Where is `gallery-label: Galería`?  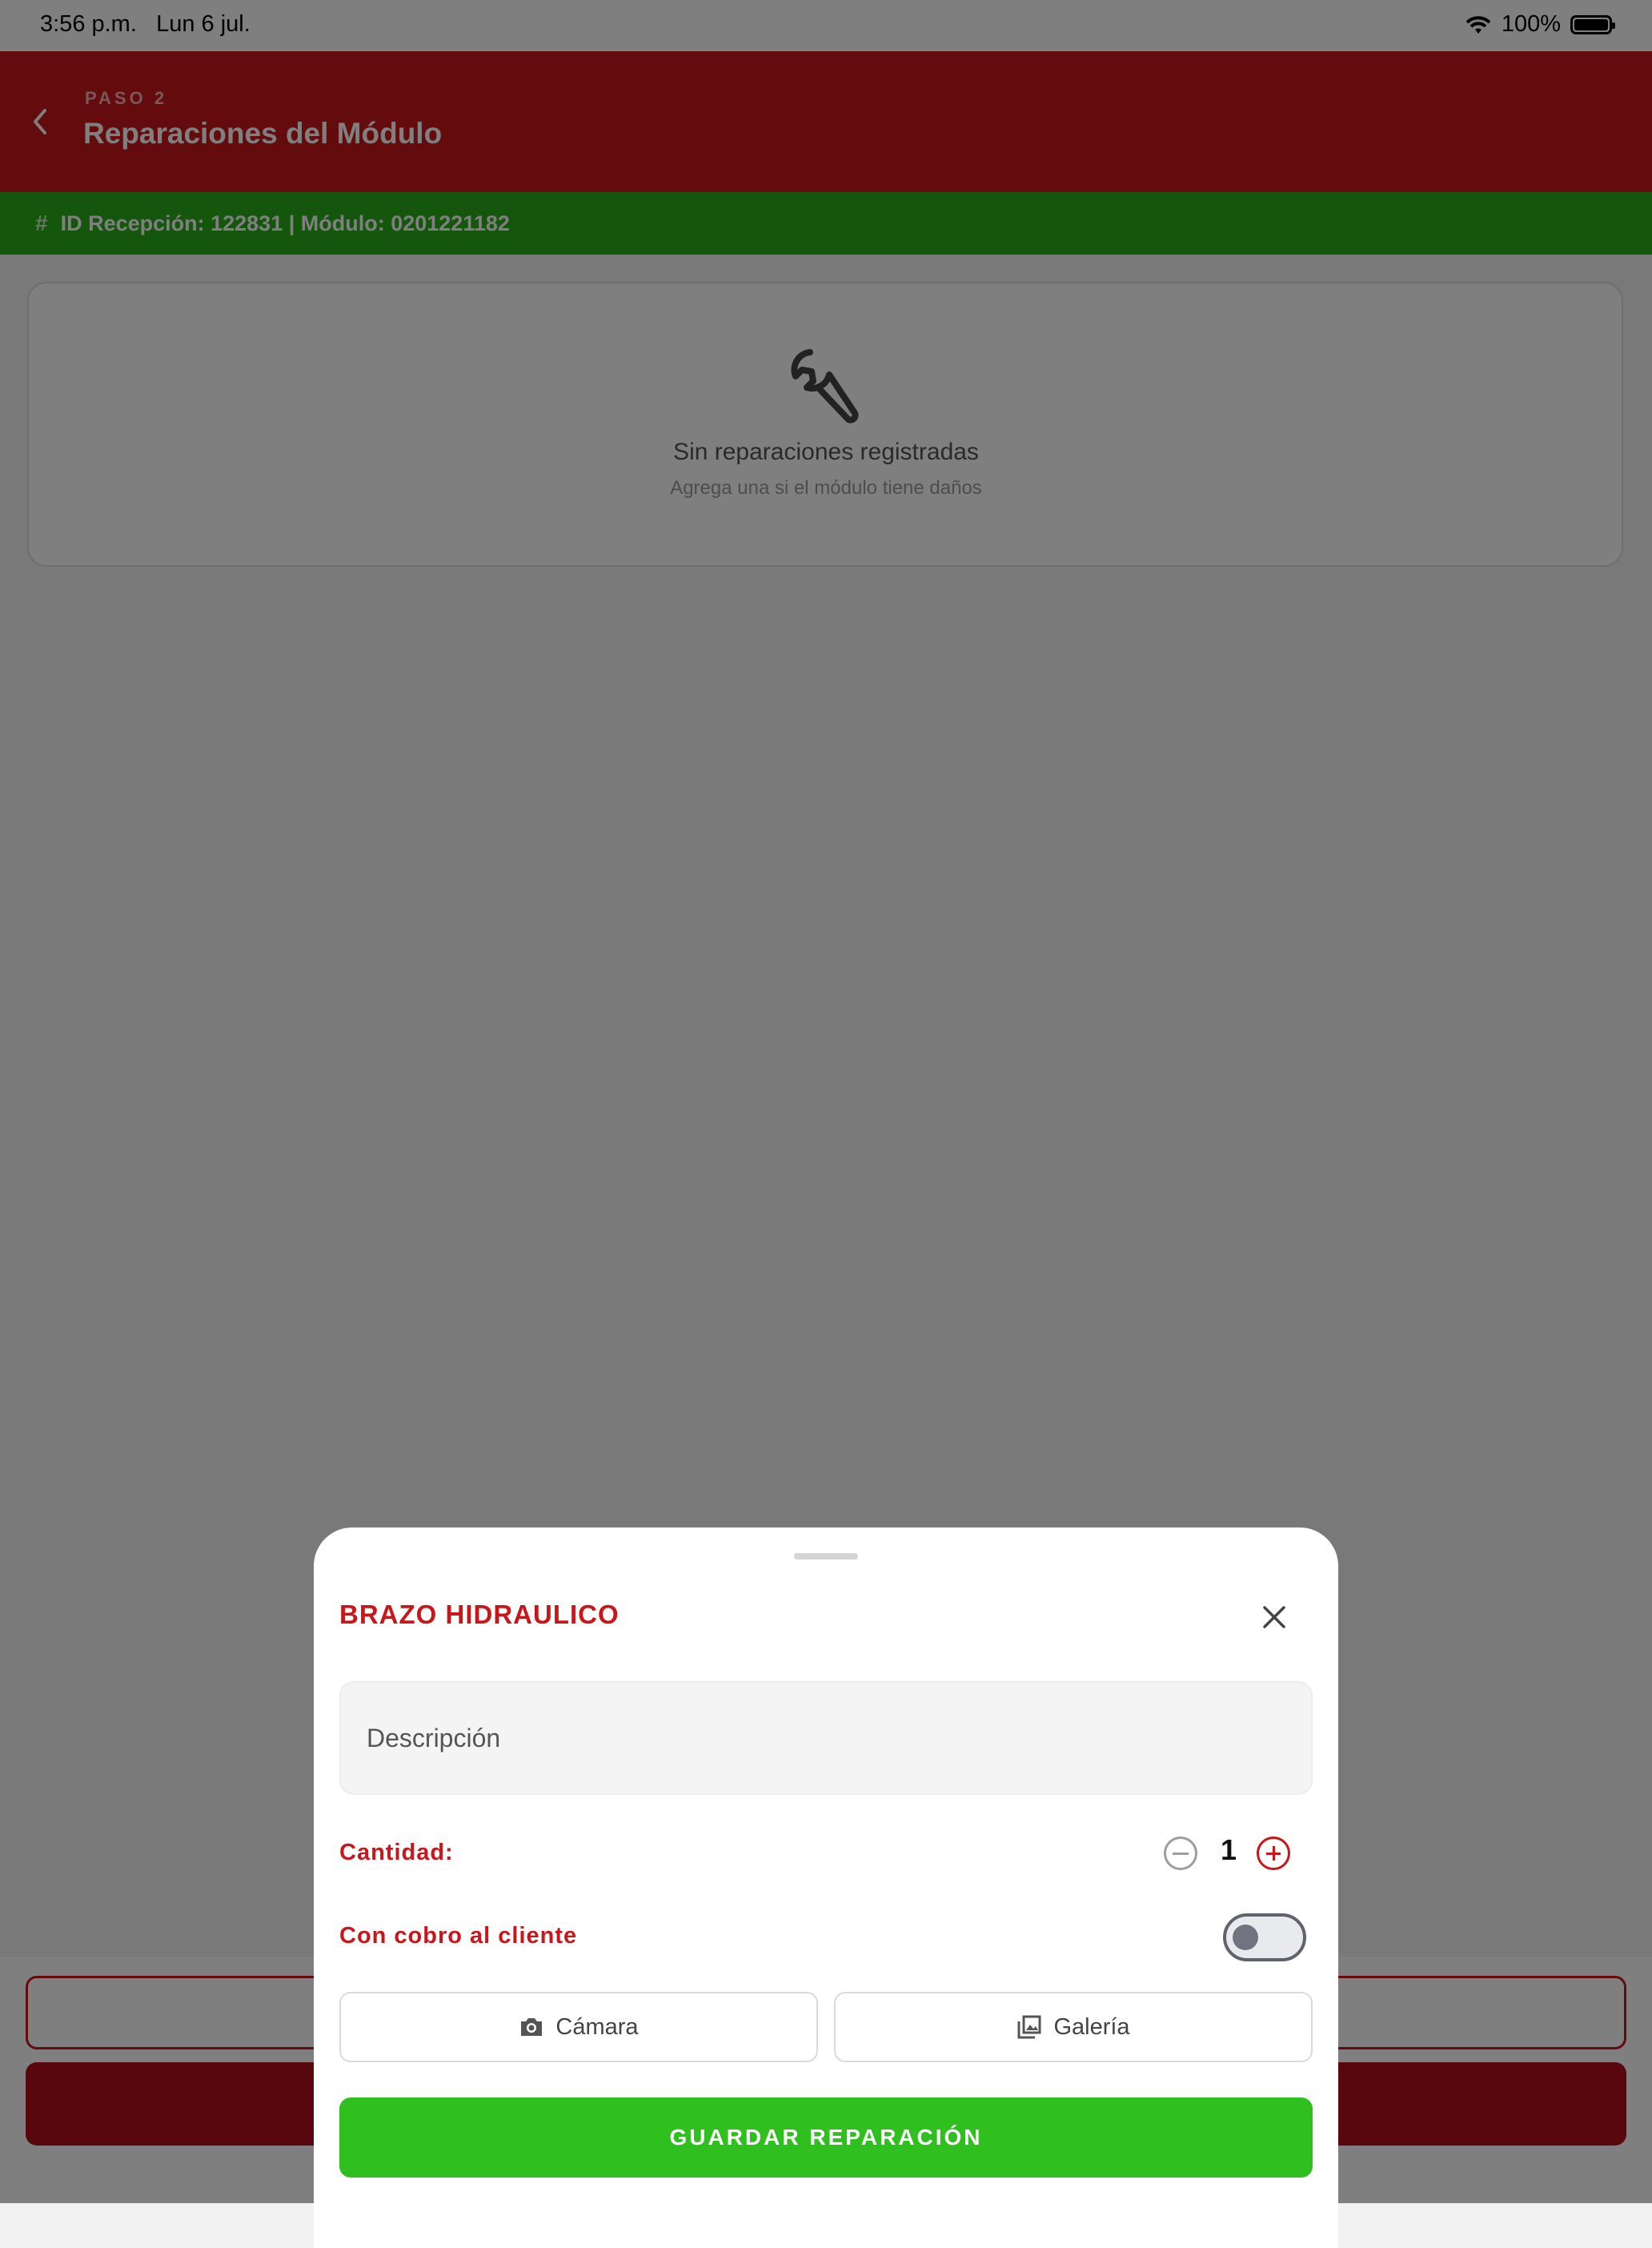 gallery-label: Galería is located at coordinates (1091, 2027).